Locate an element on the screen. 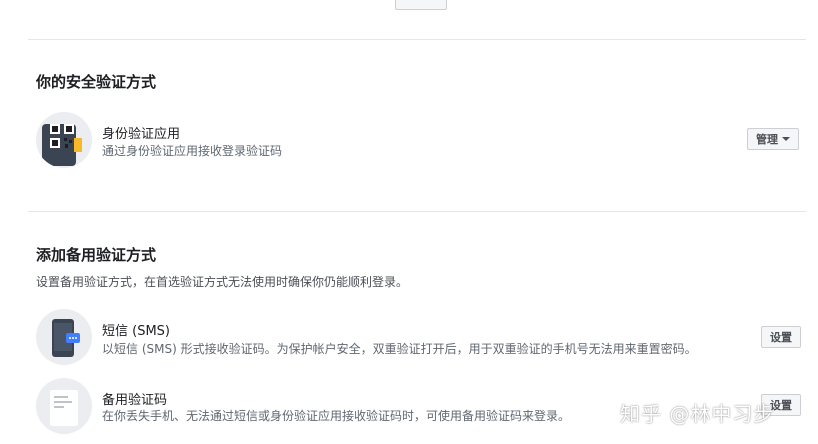  manage-button-label: 管理 is located at coordinates (767, 139).